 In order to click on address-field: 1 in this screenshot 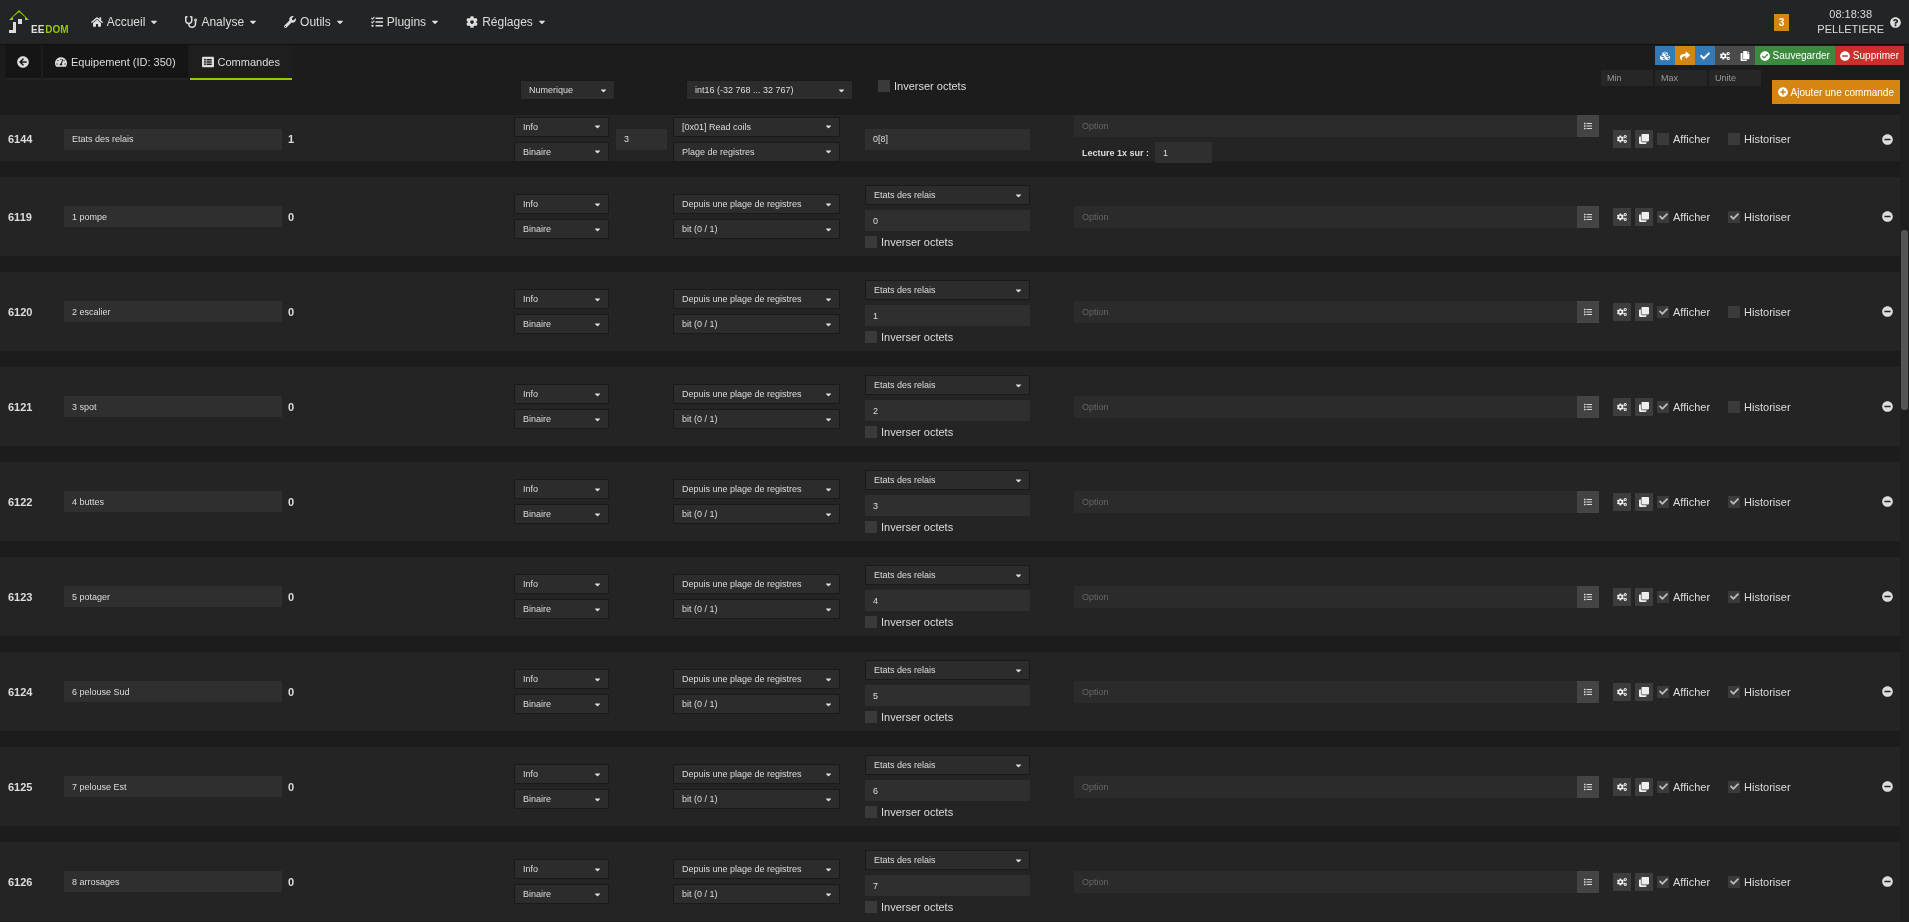, I will do `click(947, 315)`.